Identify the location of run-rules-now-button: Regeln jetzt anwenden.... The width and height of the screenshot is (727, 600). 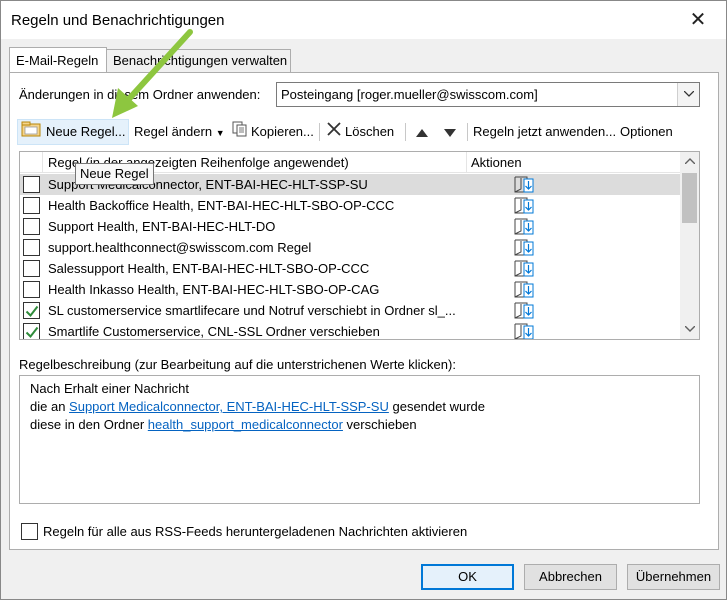
(543, 132).